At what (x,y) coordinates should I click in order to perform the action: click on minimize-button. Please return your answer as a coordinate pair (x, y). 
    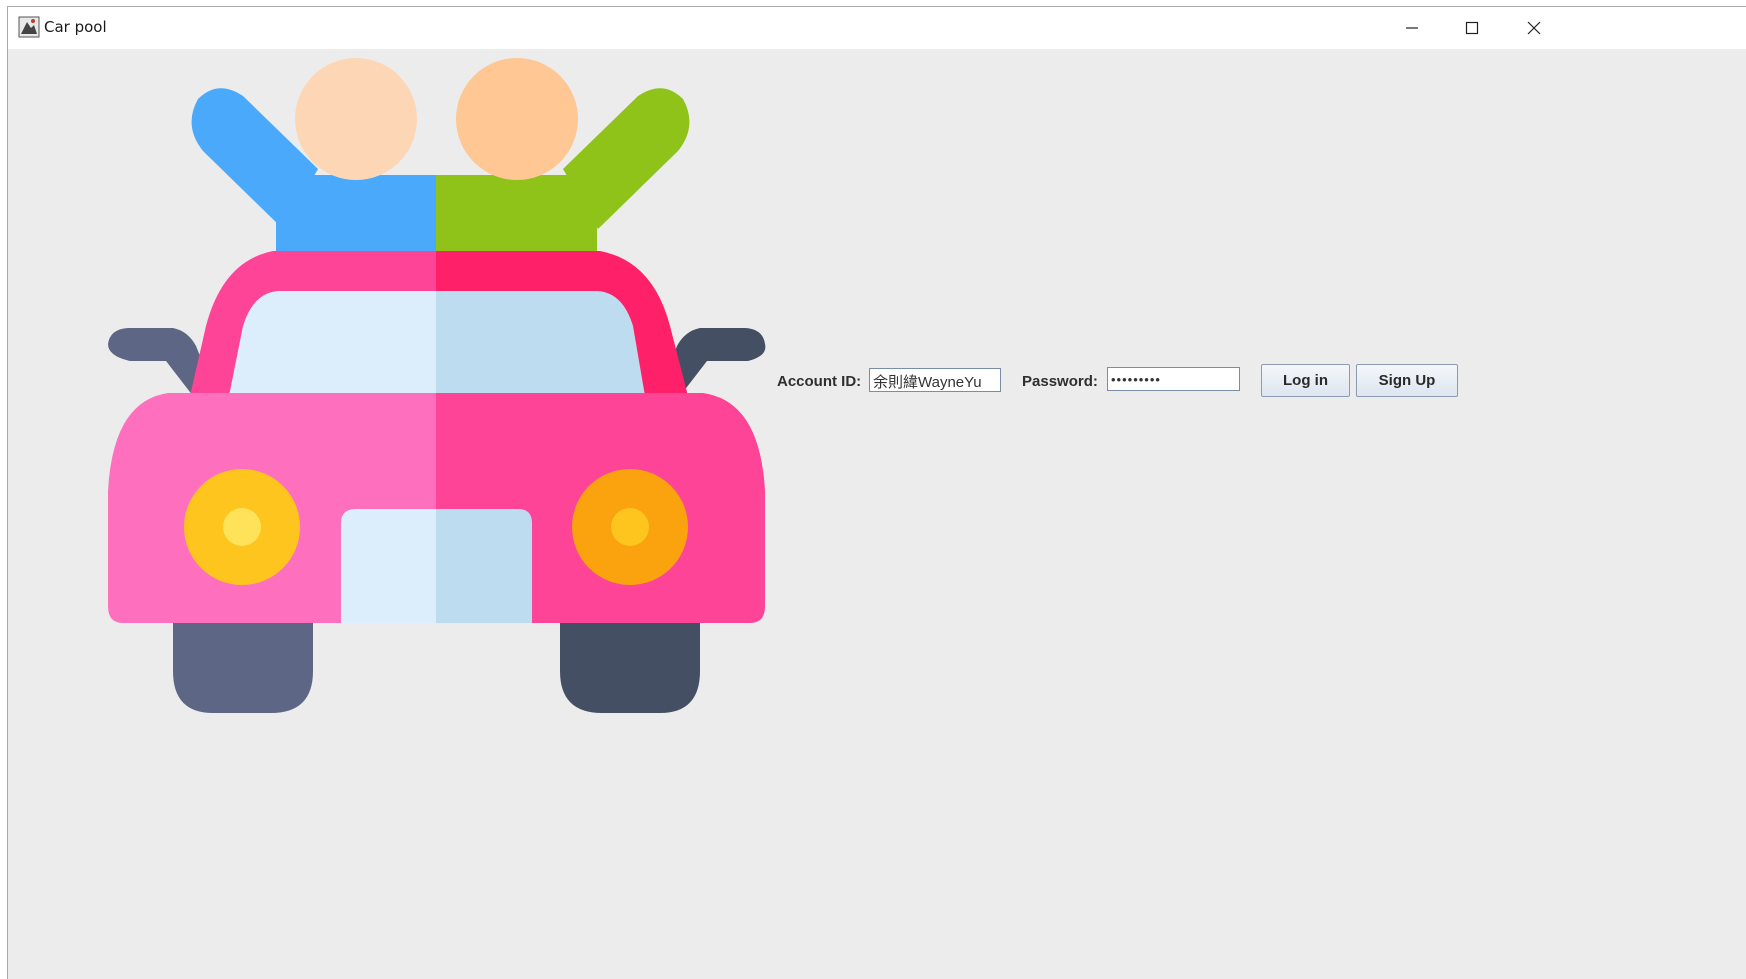
    Looking at the image, I should click on (1412, 28).